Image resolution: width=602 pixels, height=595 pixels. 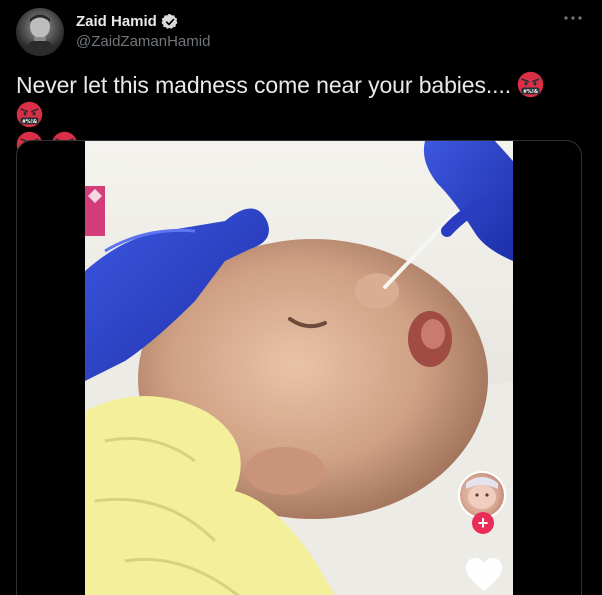 What do you see at coordinates (40, 35) in the screenshot?
I see `avatar-portrait-icon` at bounding box center [40, 35].